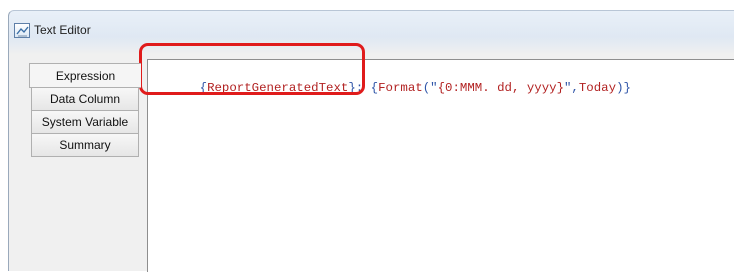  Describe the element at coordinates (620, 88) in the screenshot. I see `code-token-close-paren: )` at that location.